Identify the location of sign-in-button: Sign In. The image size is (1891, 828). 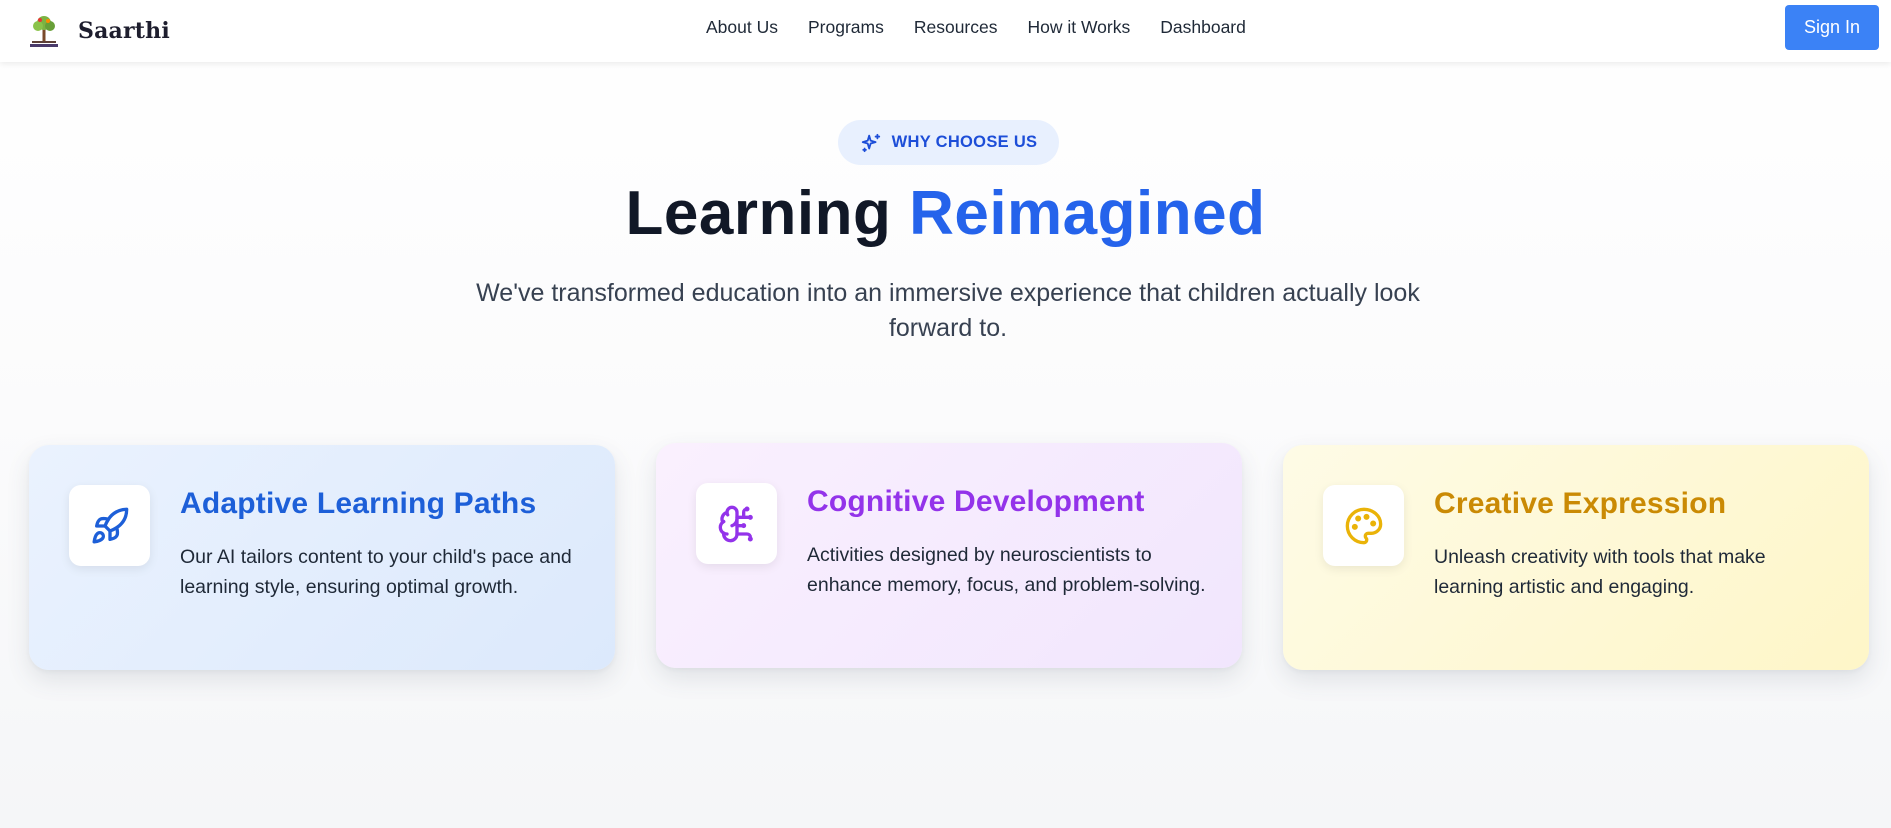
(1832, 27).